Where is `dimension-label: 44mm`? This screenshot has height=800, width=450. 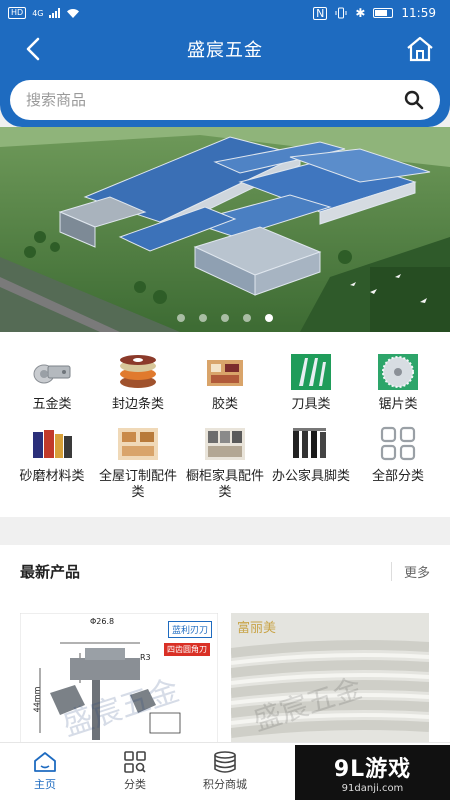
dimension-label: 44mm is located at coordinates (37, 699).